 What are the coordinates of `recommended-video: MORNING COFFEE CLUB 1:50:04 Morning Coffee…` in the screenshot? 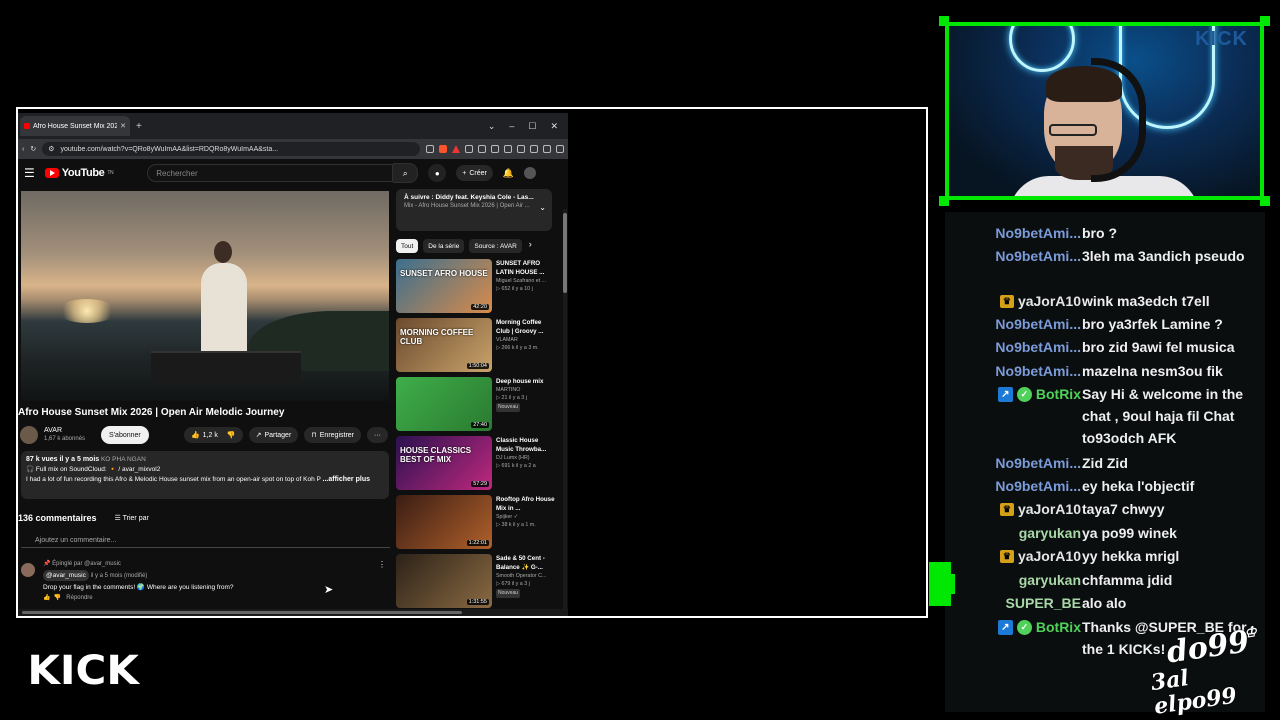 It's located at (476, 346).